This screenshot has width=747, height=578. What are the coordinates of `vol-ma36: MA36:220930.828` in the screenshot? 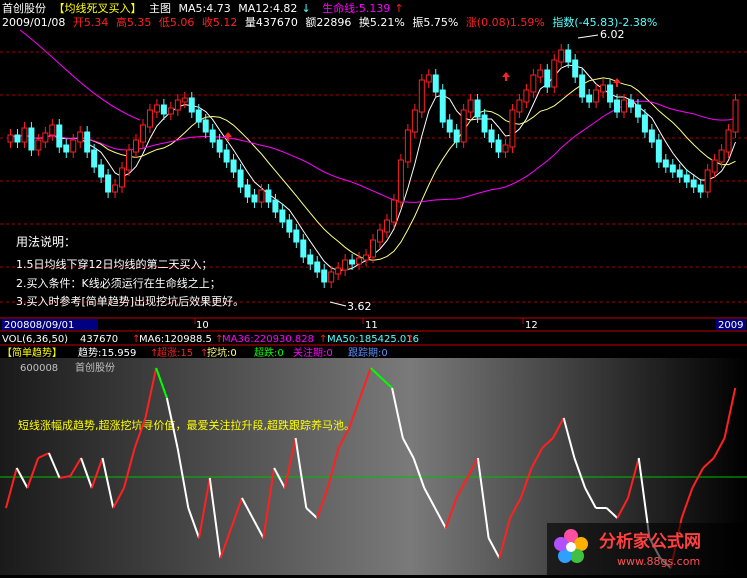 It's located at (268, 339).